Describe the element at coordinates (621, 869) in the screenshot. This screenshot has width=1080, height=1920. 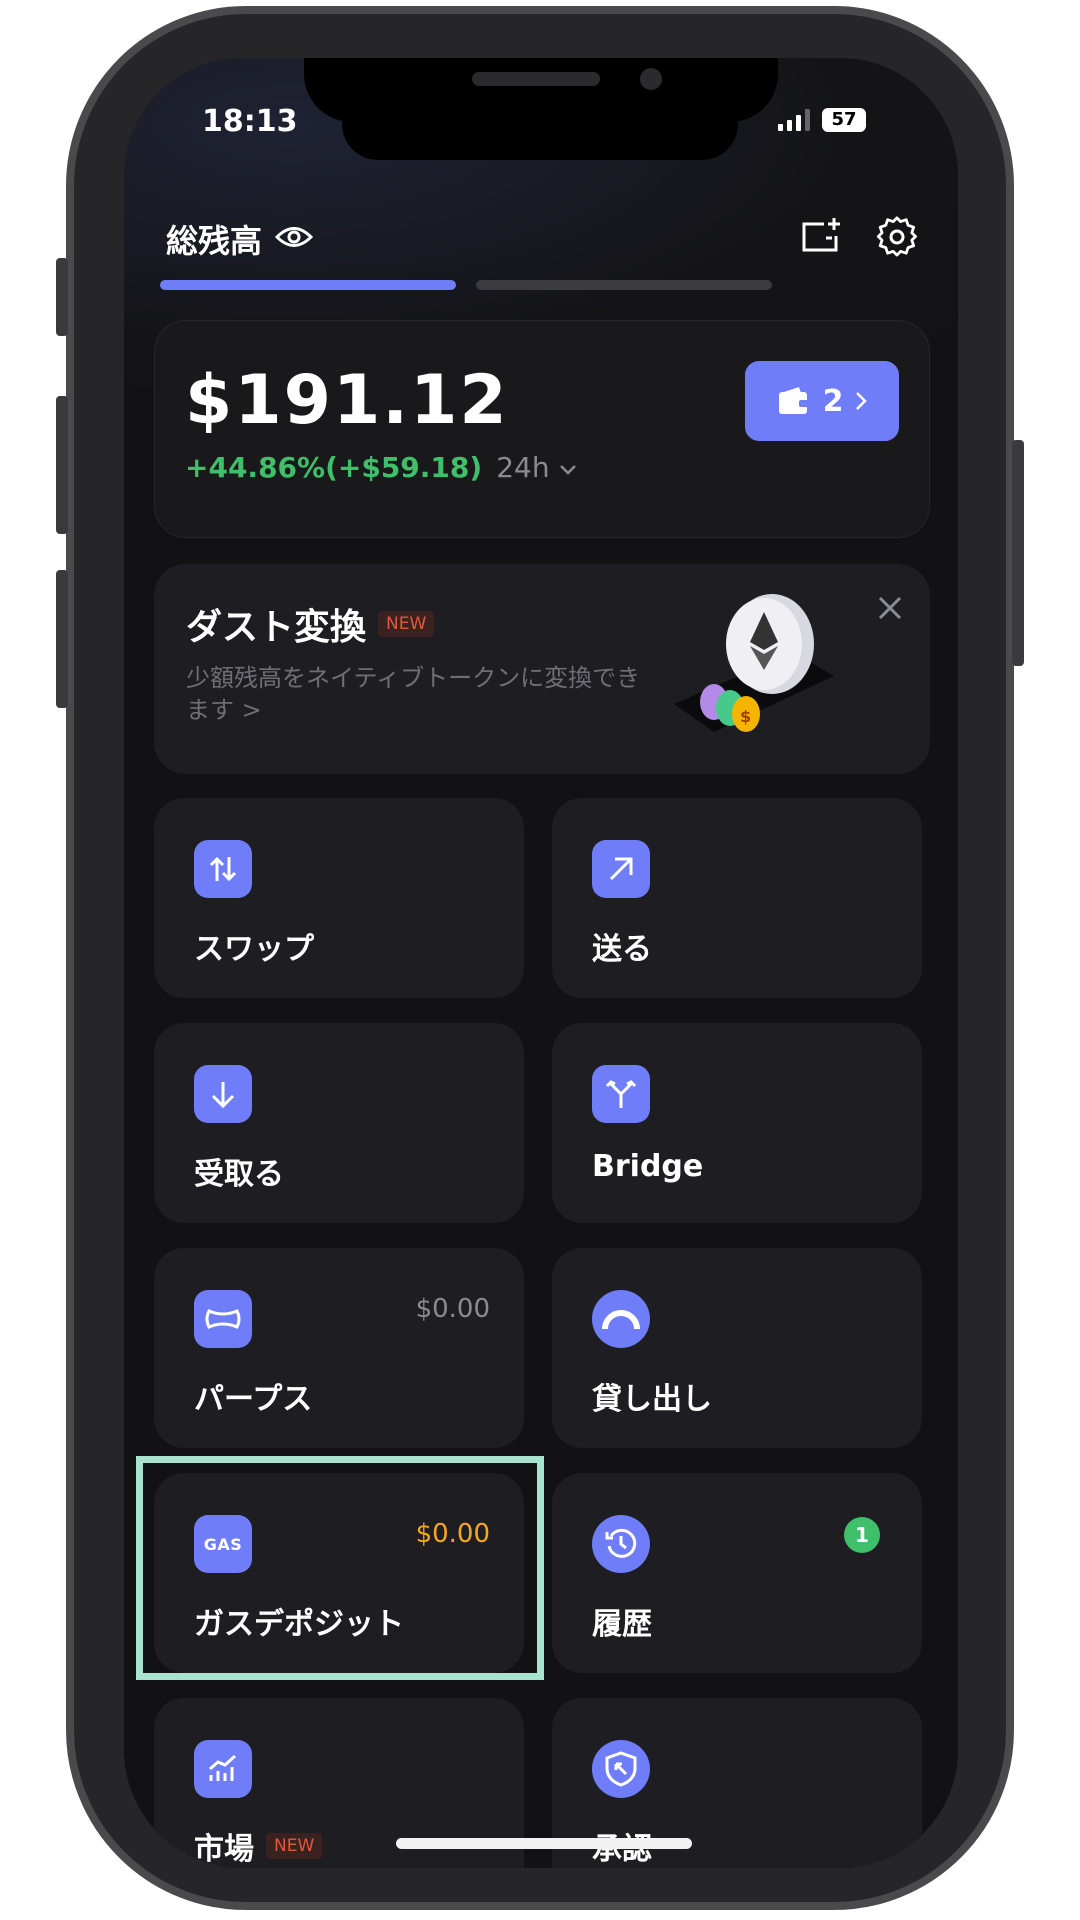
I see `send-arrow-icon` at that location.